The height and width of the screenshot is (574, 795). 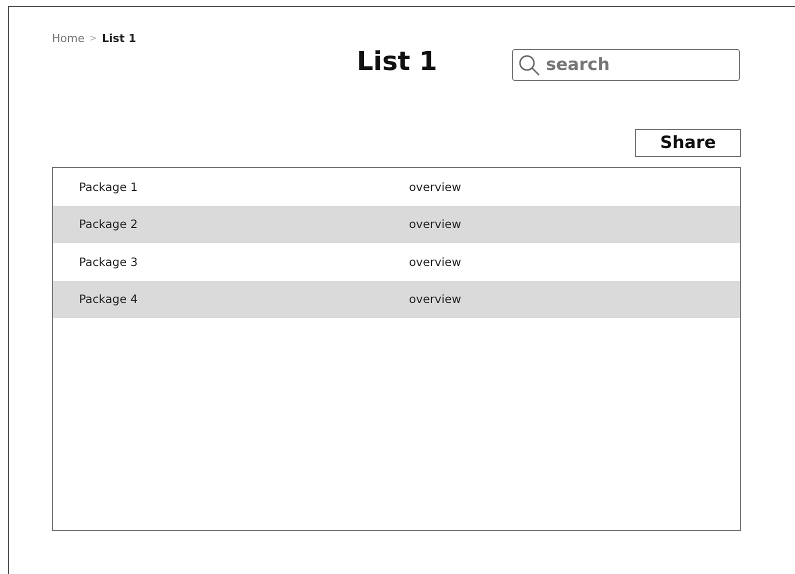 What do you see at coordinates (626, 65) in the screenshot?
I see `search-field: search` at bounding box center [626, 65].